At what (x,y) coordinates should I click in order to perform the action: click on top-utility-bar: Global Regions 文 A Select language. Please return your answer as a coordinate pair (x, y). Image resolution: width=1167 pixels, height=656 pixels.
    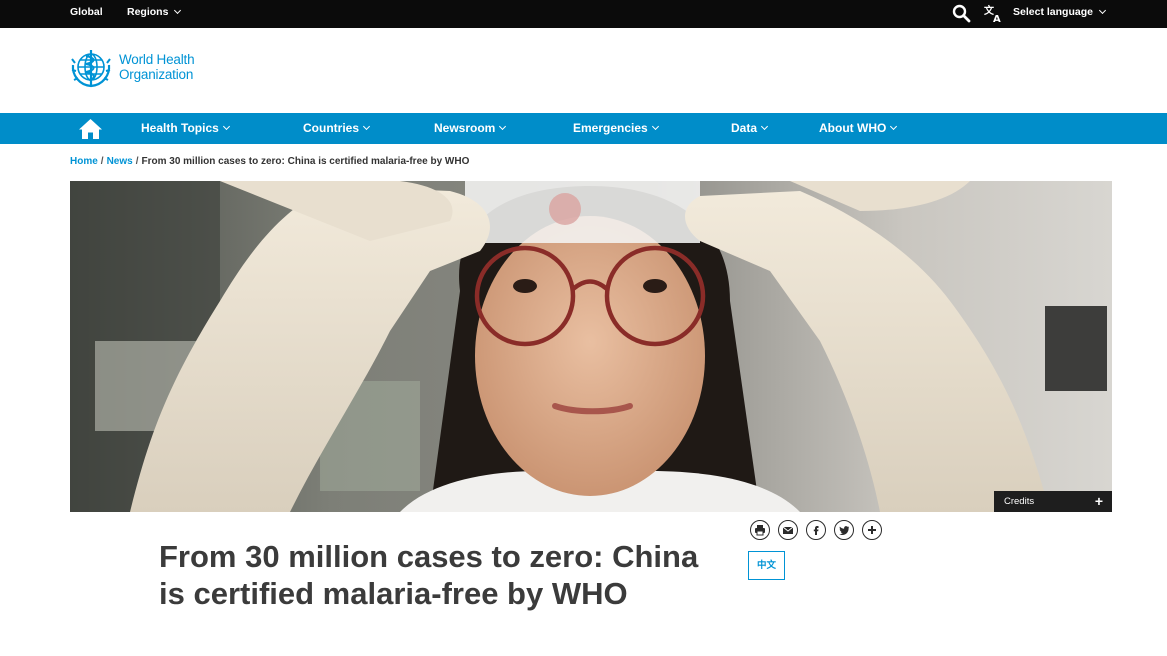
    Looking at the image, I should click on (583, 14).